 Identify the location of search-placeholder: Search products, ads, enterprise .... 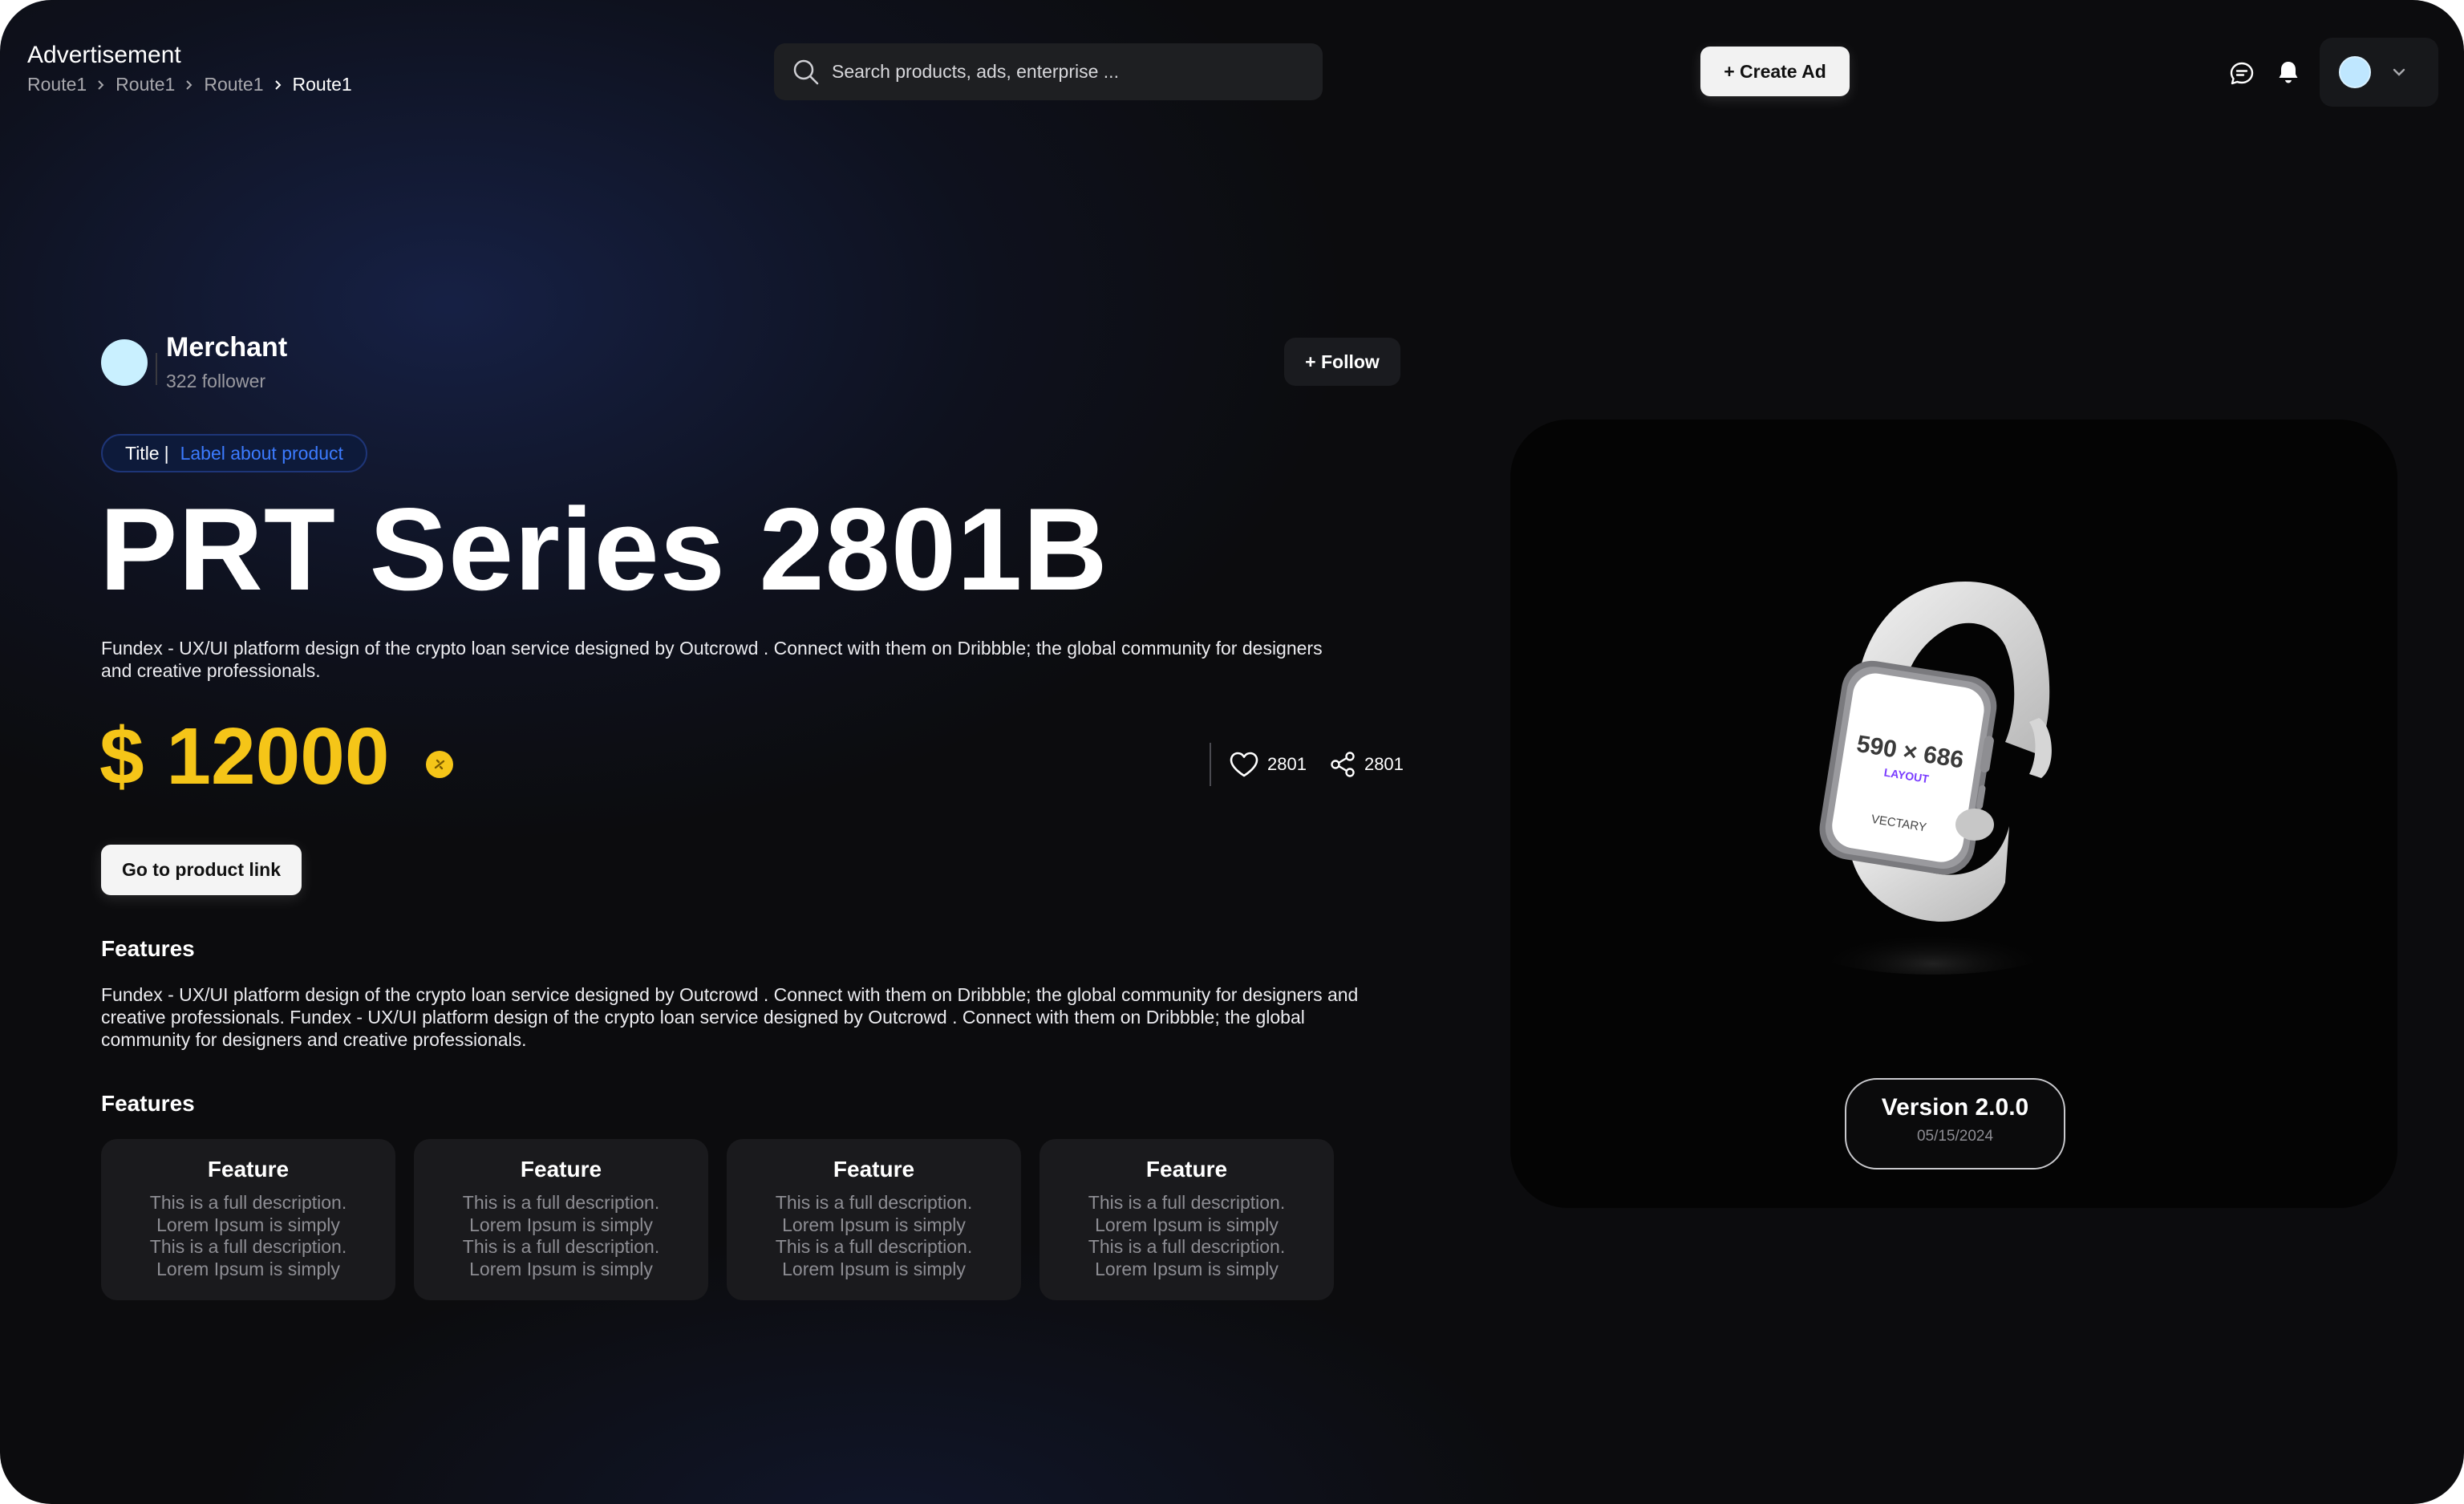
(975, 72).